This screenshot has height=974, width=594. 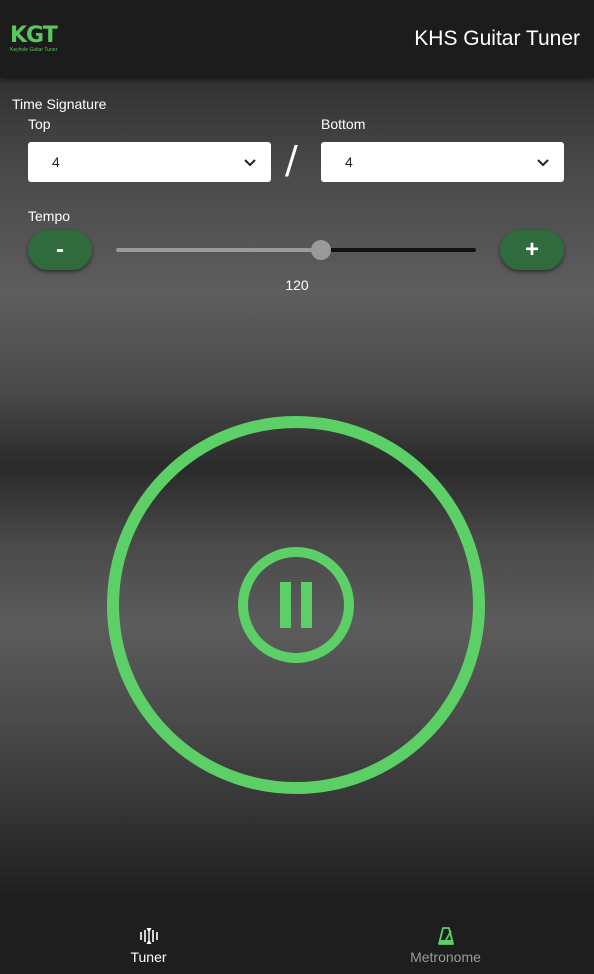 What do you see at coordinates (219, 250) in the screenshot?
I see `tempo-slider-fill` at bounding box center [219, 250].